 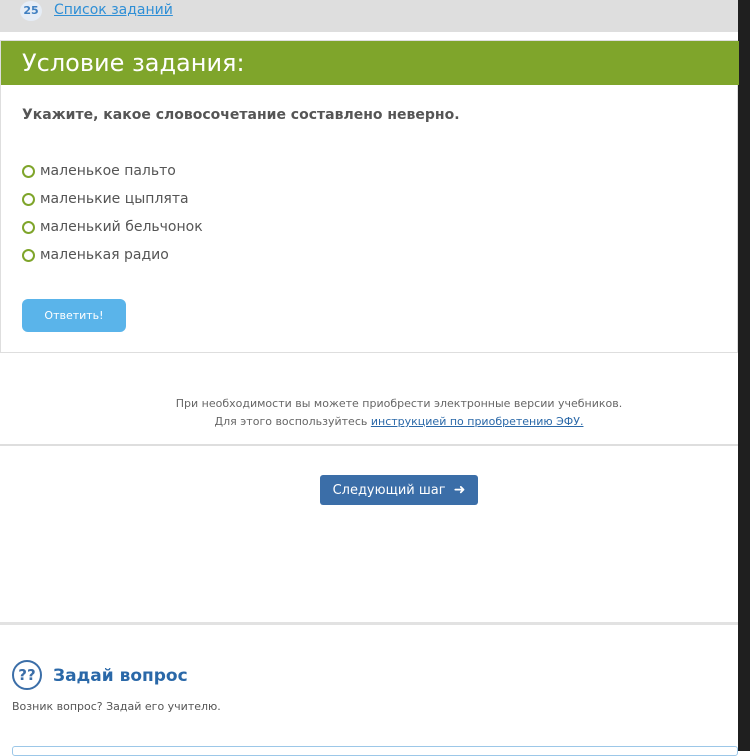 What do you see at coordinates (74, 315) in the screenshot?
I see `answer-button: Ответить!` at bounding box center [74, 315].